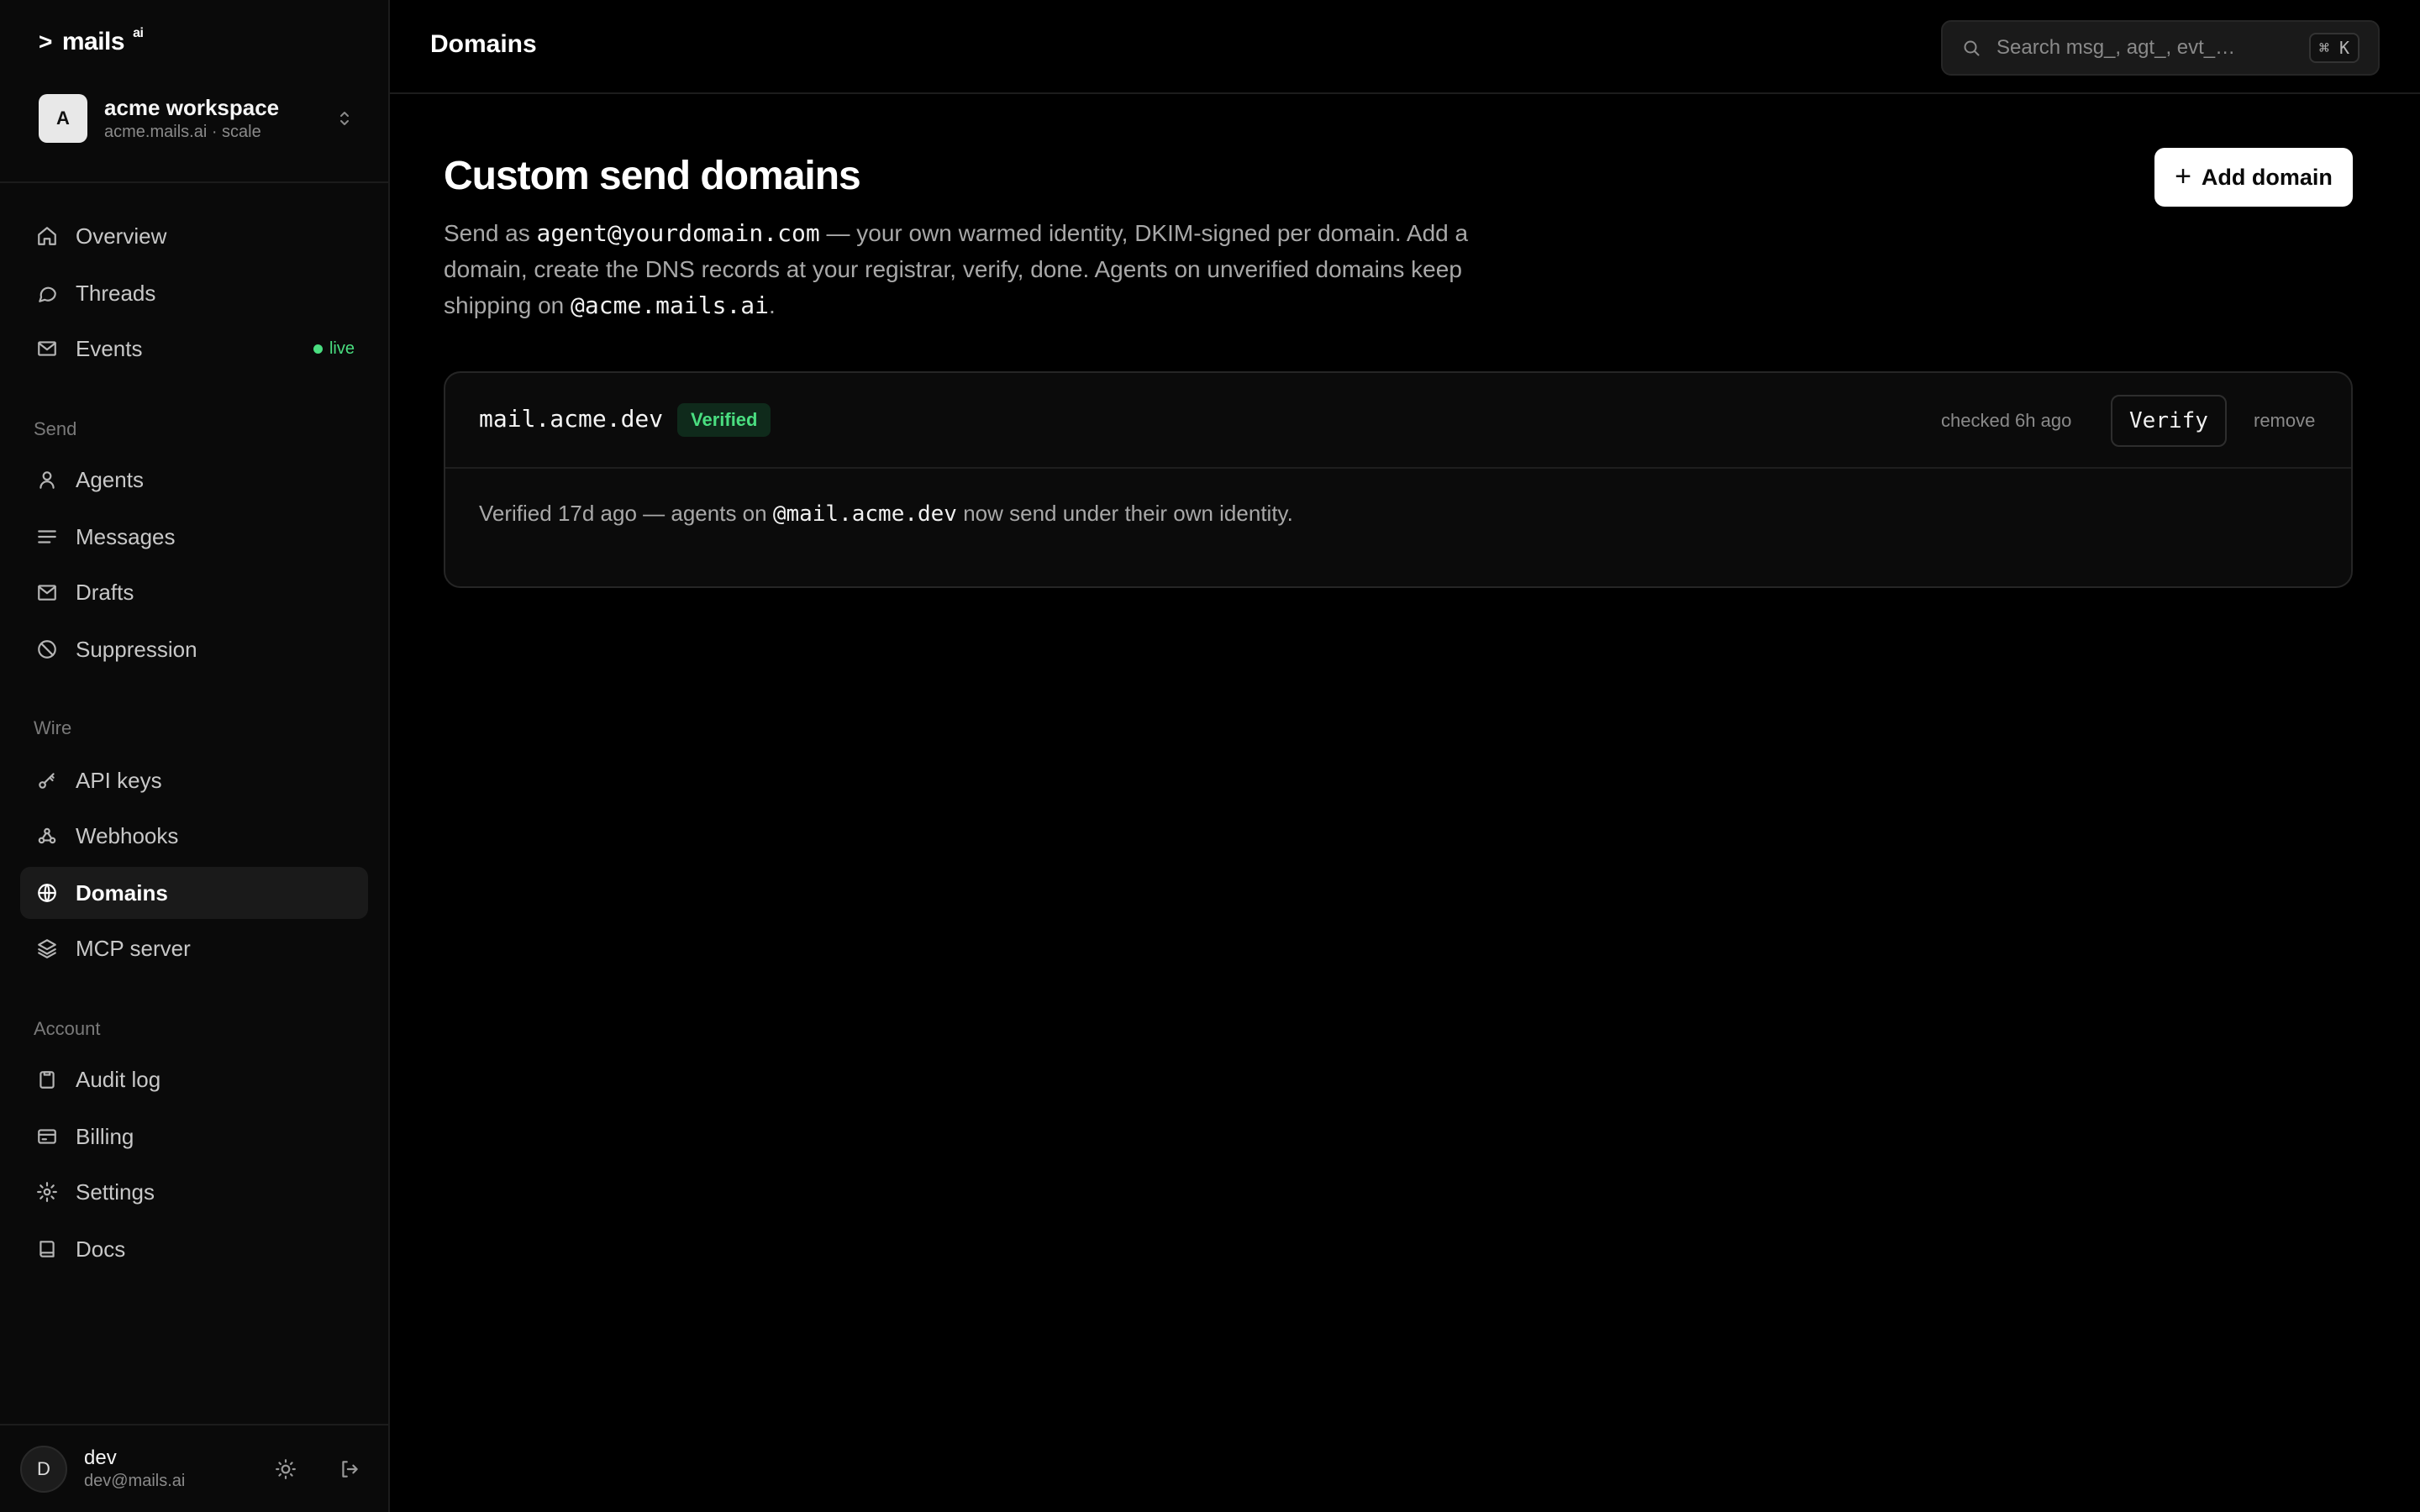  What do you see at coordinates (47, 348) in the screenshot?
I see `mail-icon` at bounding box center [47, 348].